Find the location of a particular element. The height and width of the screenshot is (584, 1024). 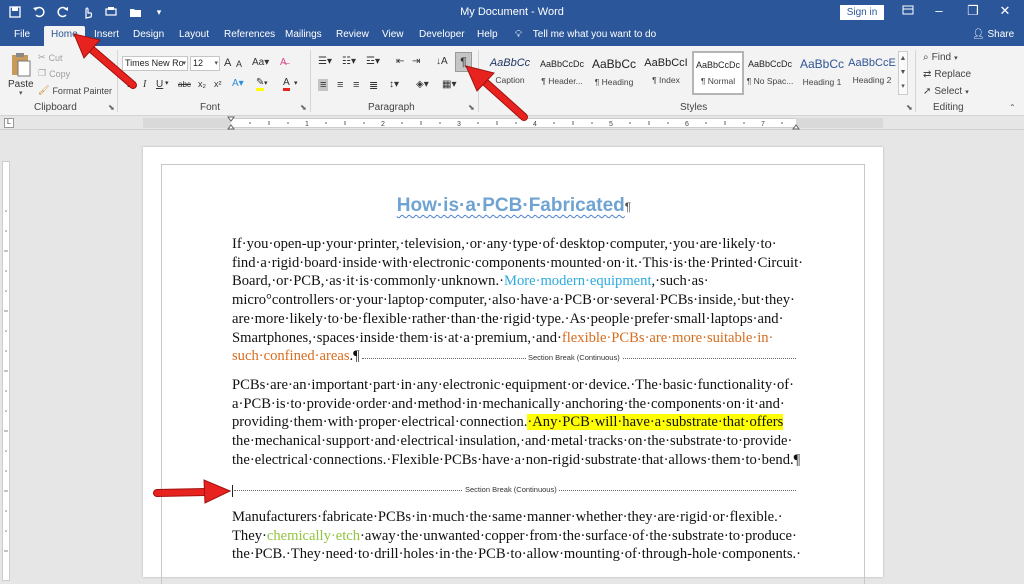

undo-icon is located at coordinates (39, 12).